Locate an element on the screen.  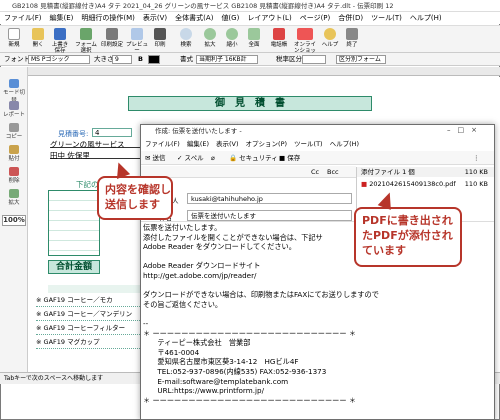
estimate-no-label: 見積番号: is located at coordinates (73, 134).